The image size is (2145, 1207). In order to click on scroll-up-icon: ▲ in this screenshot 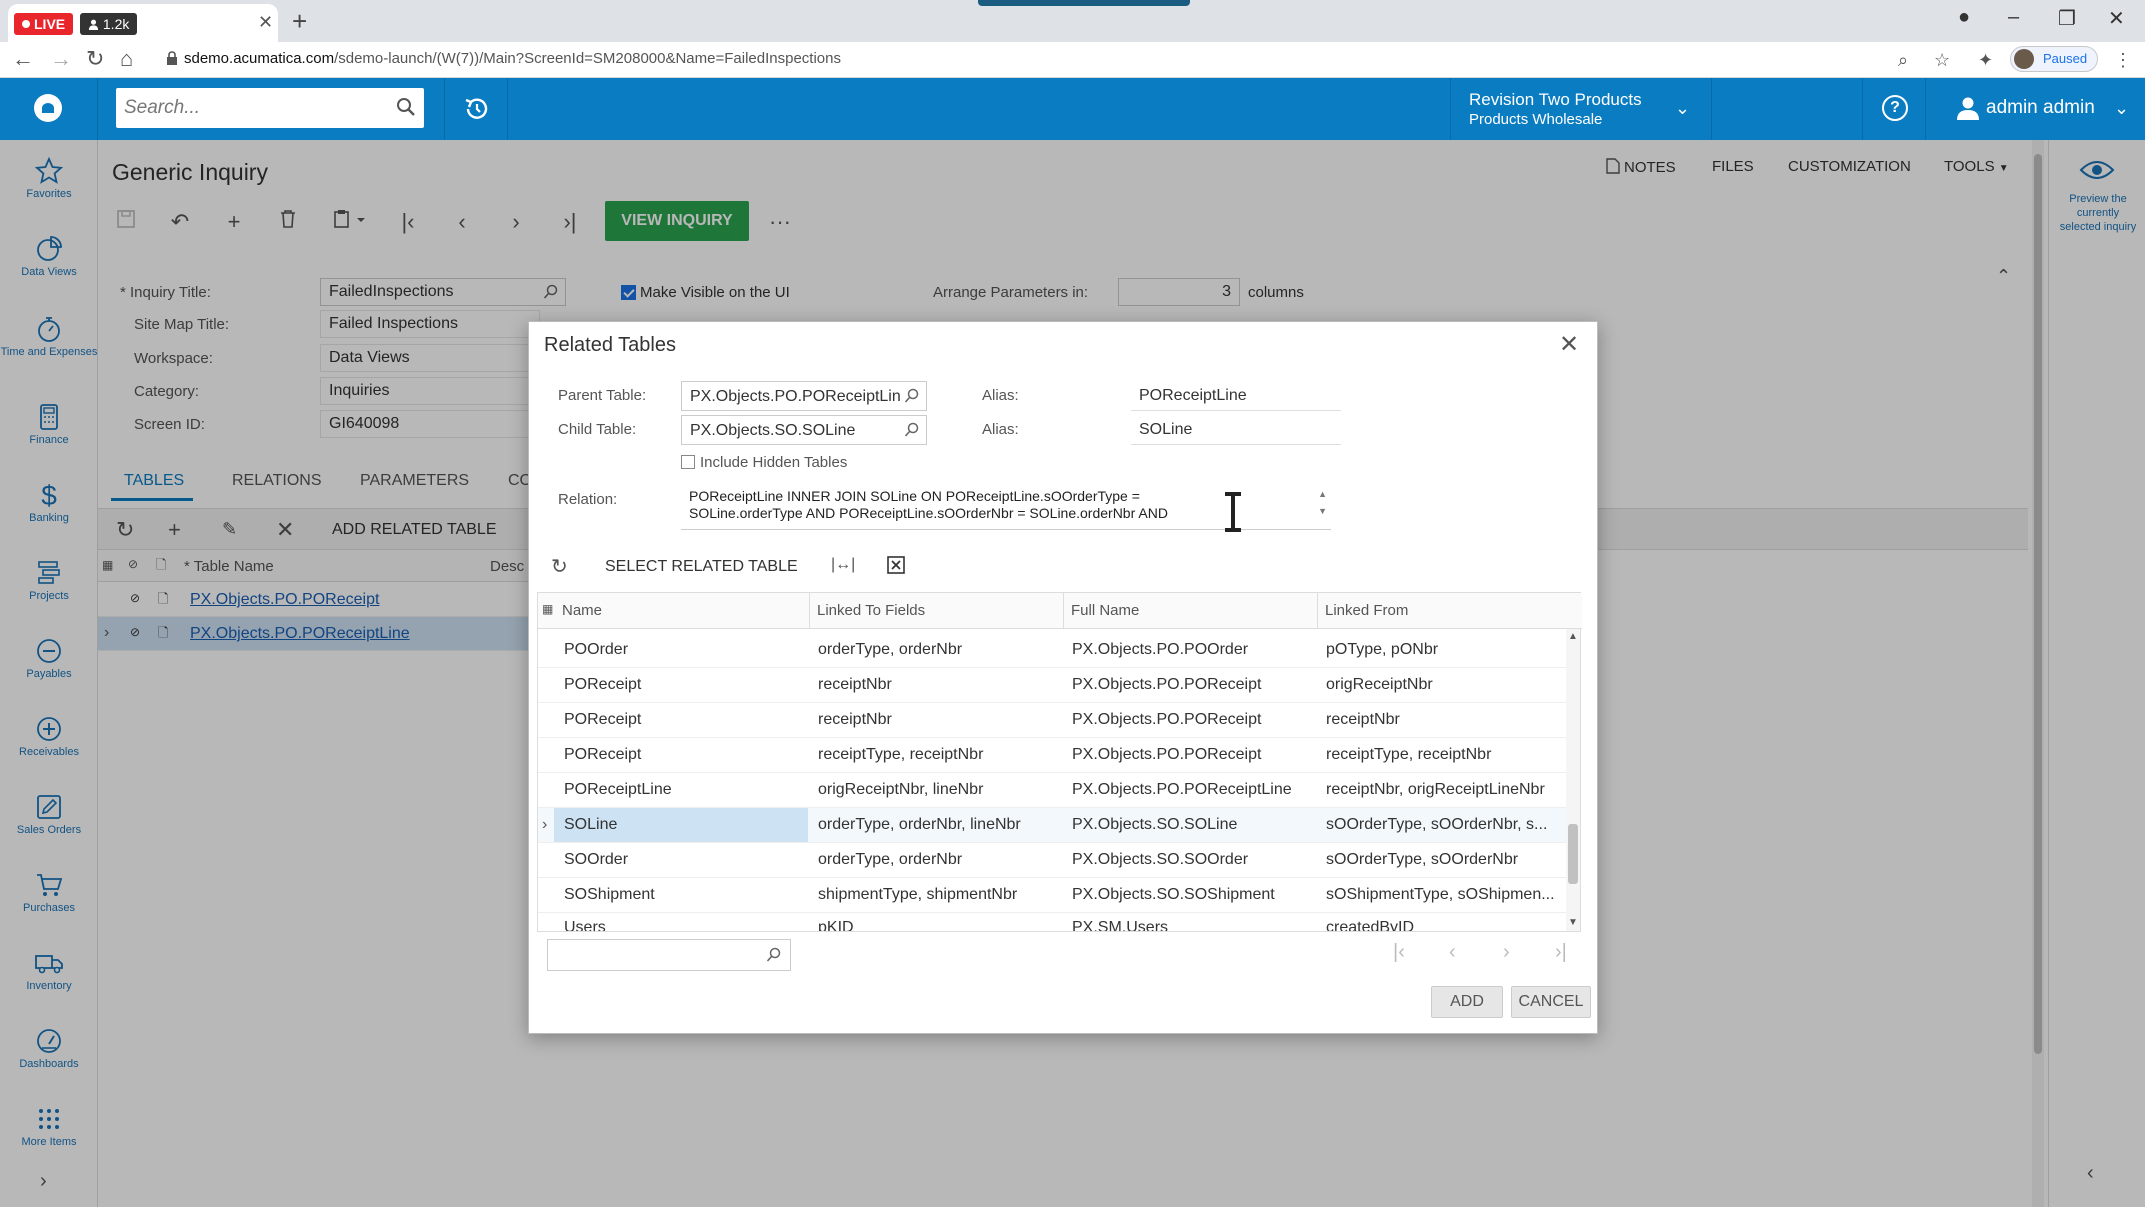, I will do `click(1573, 636)`.